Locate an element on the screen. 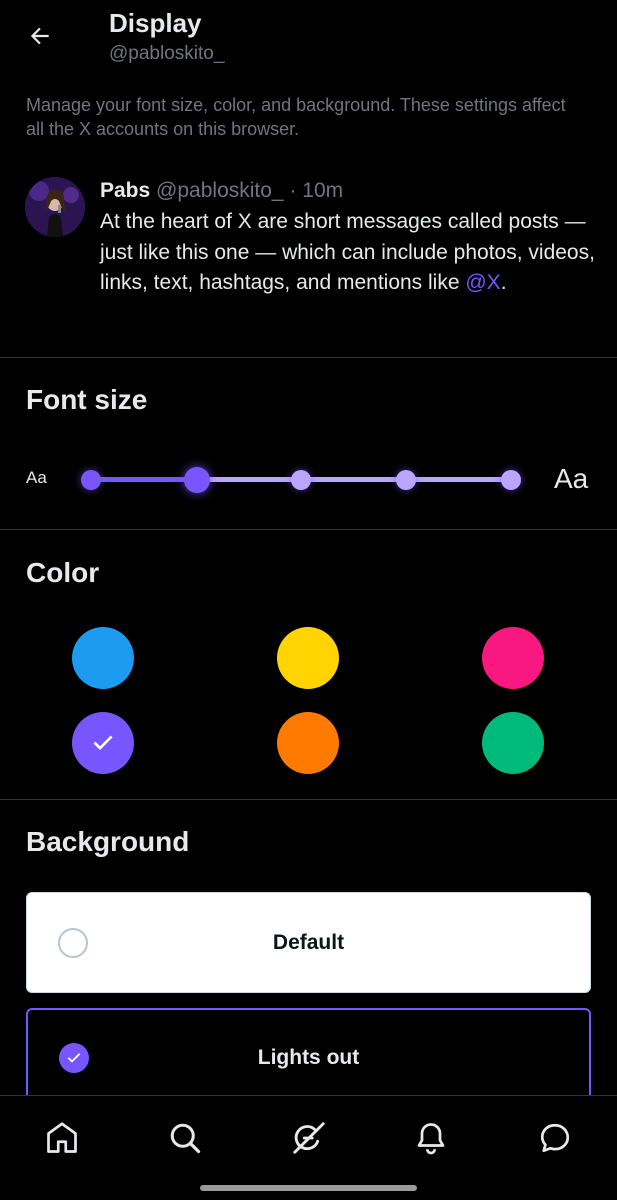 This screenshot has width=617, height=1200. post-text-end: . is located at coordinates (503, 282).